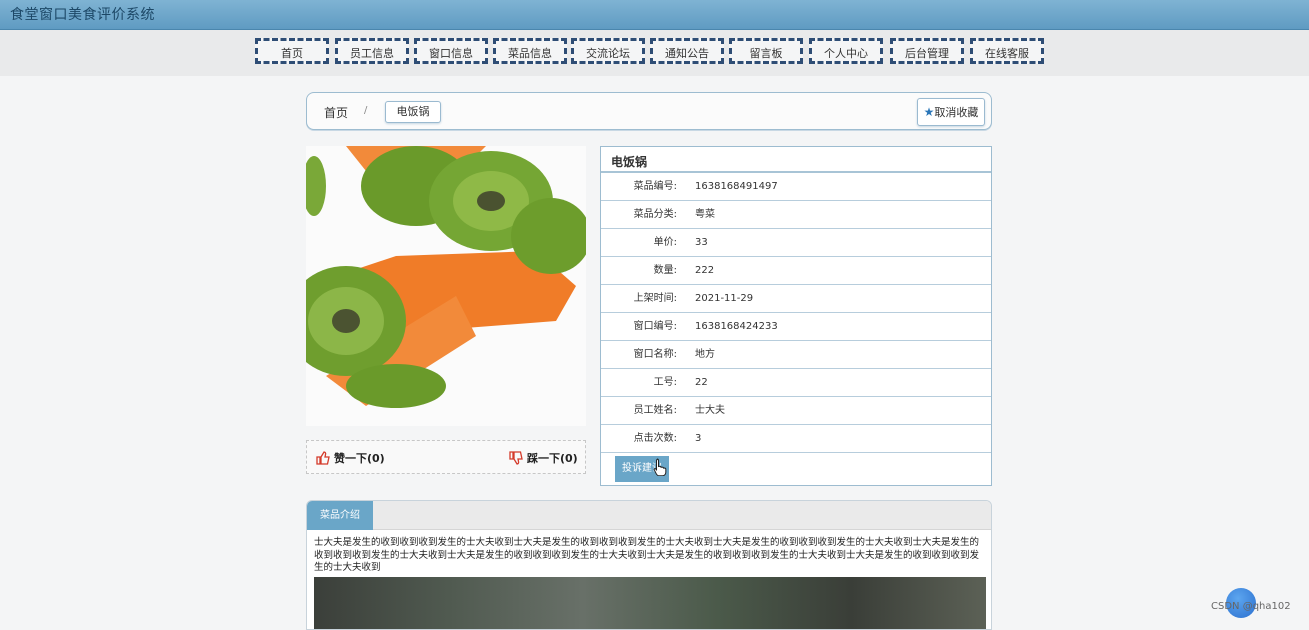  What do you see at coordinates (929, 112) in the screenshot?
I see `star-icon: ★` at bounding box center [929, 112].